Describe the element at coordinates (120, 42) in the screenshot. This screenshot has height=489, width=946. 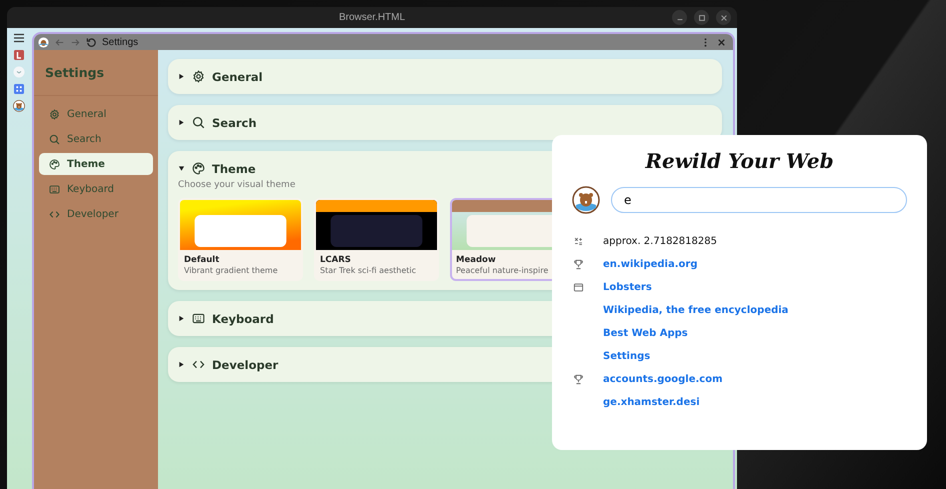
I see `tab-title: Settings` at that location.